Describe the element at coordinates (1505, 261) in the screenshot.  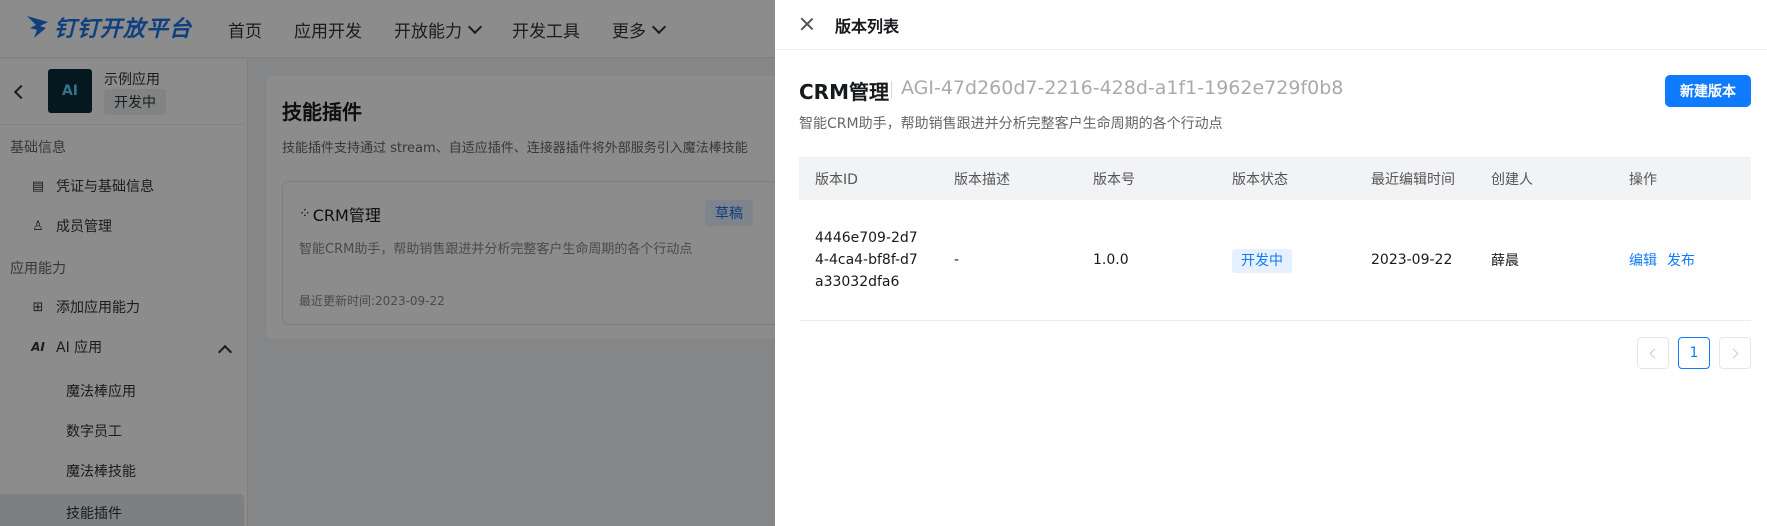
I see `cell-creator: 薛晨` at that location.